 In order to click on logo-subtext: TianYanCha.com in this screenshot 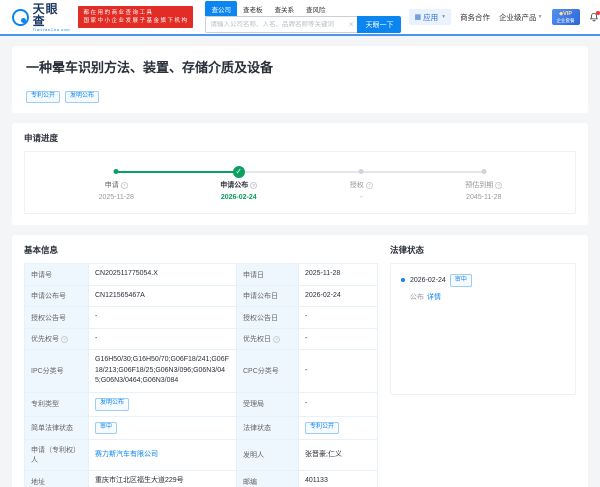, I will do `click(51, 29)`.